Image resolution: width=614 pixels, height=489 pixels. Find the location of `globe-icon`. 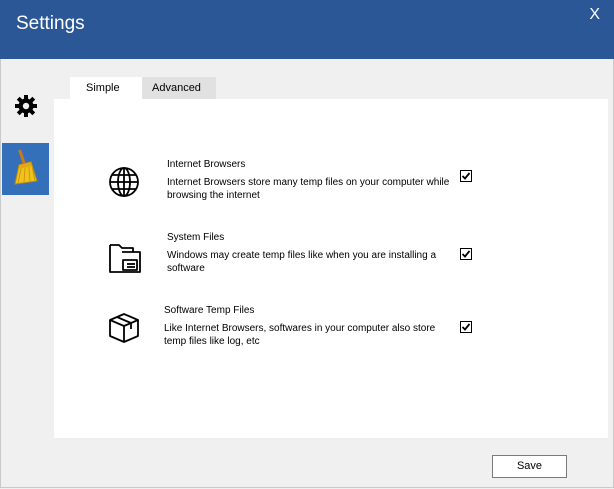

globe-icon is located at coordinates (124, 183).